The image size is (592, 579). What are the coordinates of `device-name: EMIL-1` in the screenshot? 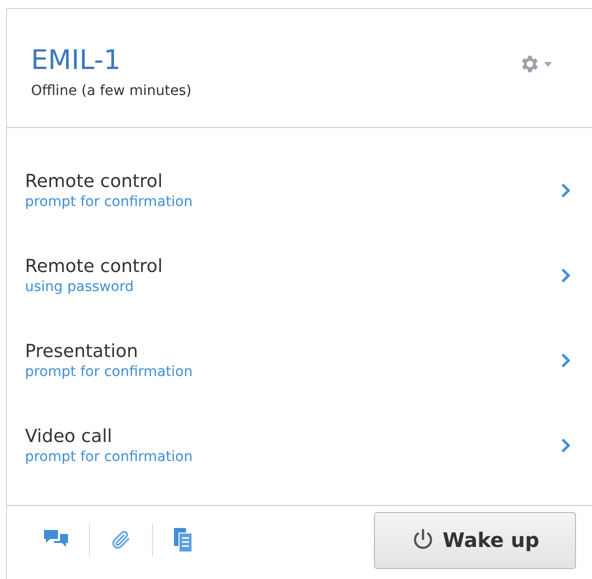 It's located at (76, 61).